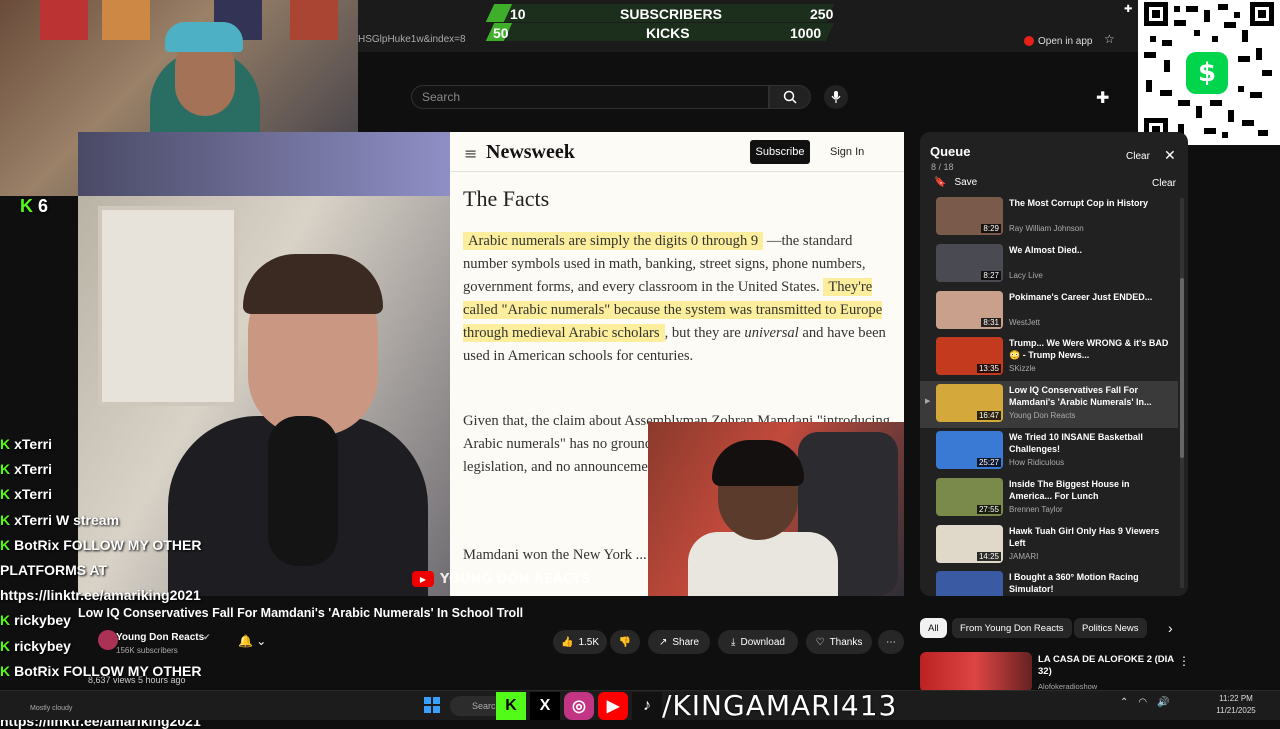 The width and height of the screenshot is (1280, 729). I want to click on dislike-button: 👎, so click(625, 642).